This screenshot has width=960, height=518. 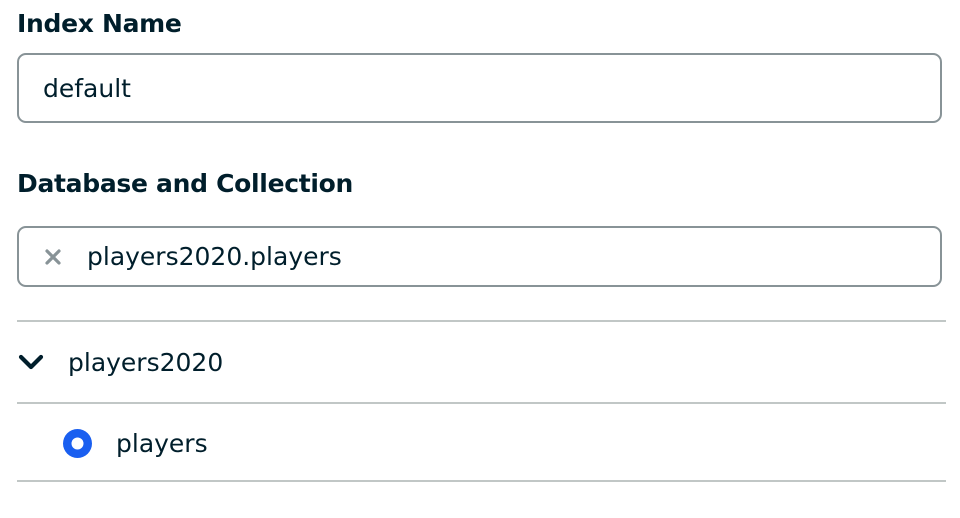 What do you see at coordinates (185, 183) in the screenshot?
I see `database-collection-label: Database and Collection` at bounding box center [185, 183].